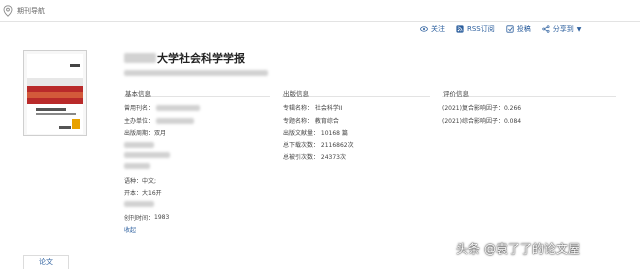  I want to click on eval-info-section: 评价信息, so click(529, 92).